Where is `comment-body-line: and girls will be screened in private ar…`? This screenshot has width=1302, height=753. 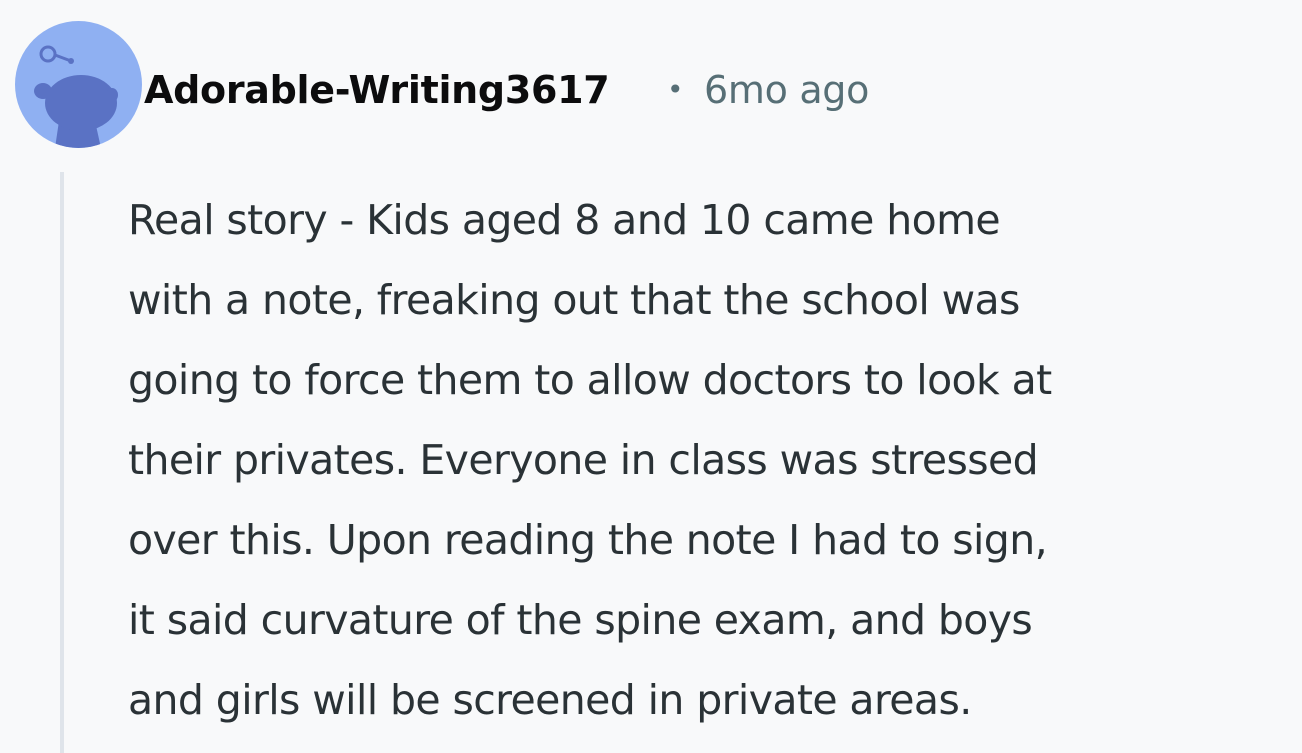 comment-body-line: and girls will be screened in private ar… is located at coordinates (550, 700).